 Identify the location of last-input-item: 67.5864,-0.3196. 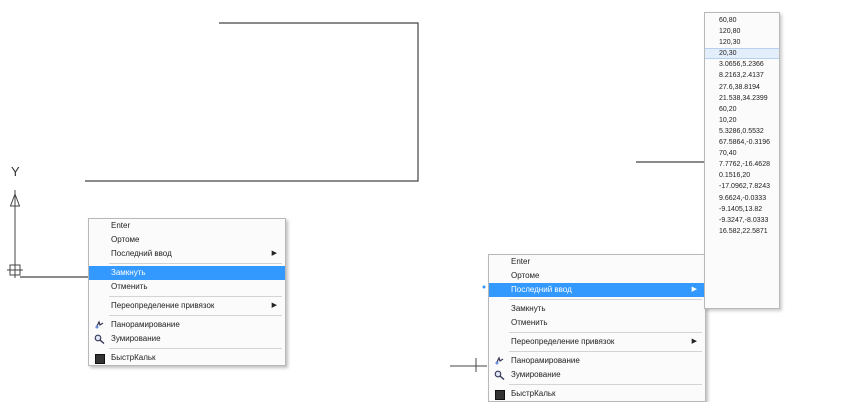
(742, 142).